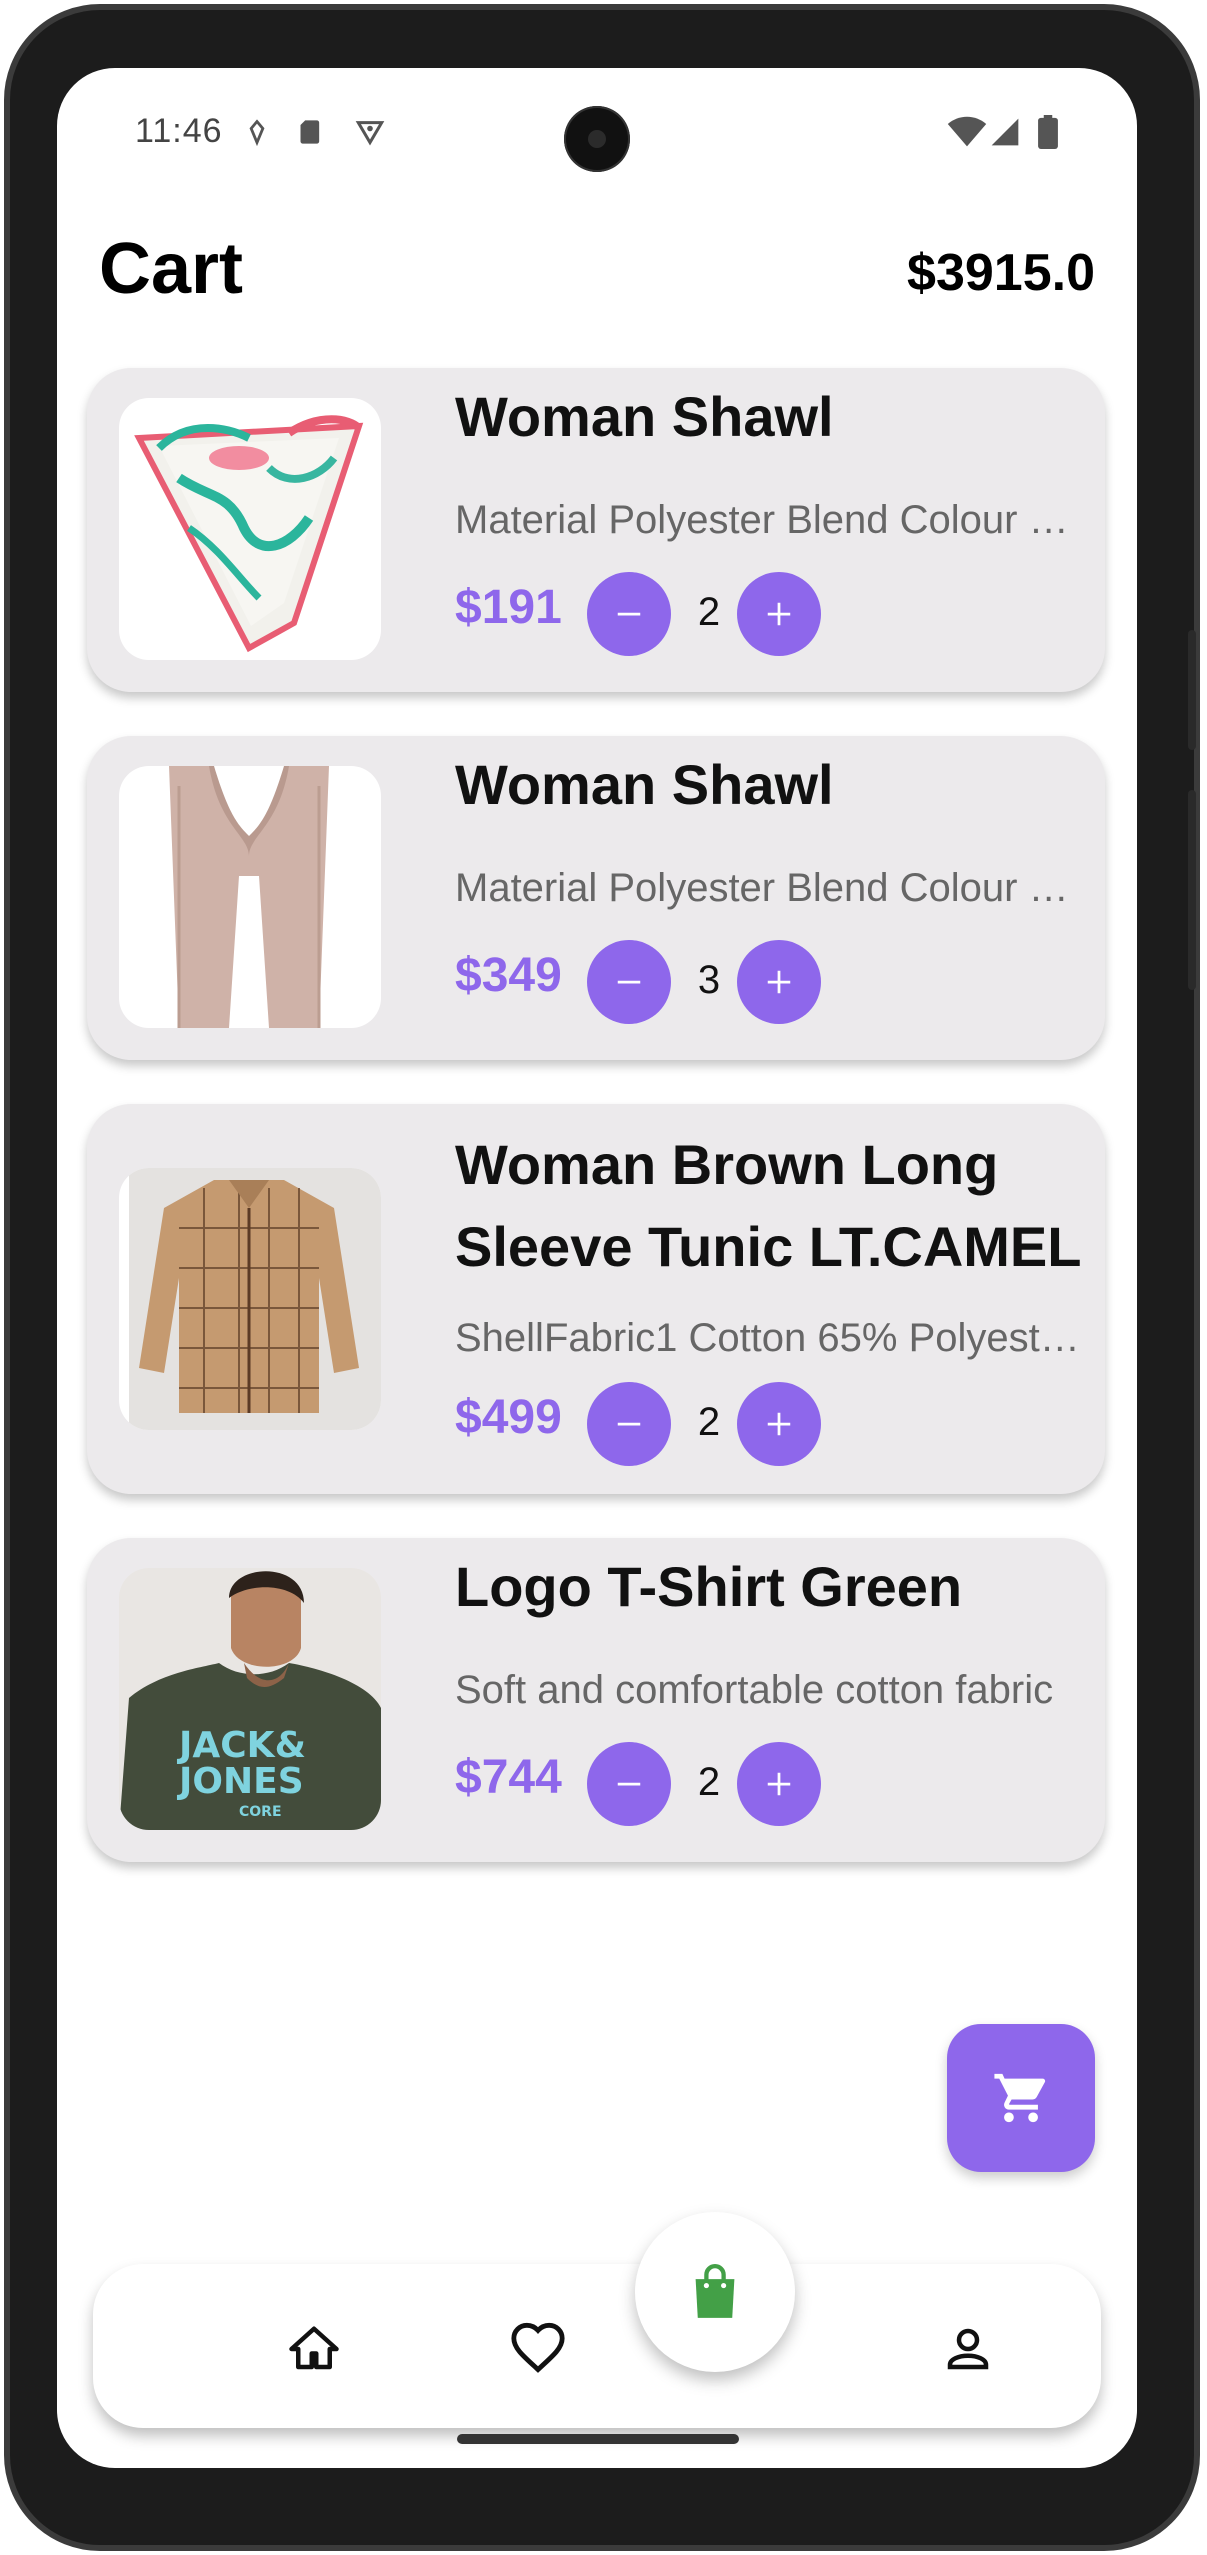  What do you see at coordinates (171, 269) in the screenshot?
I see `page-title: Cart` at bounding box center [171, 269].